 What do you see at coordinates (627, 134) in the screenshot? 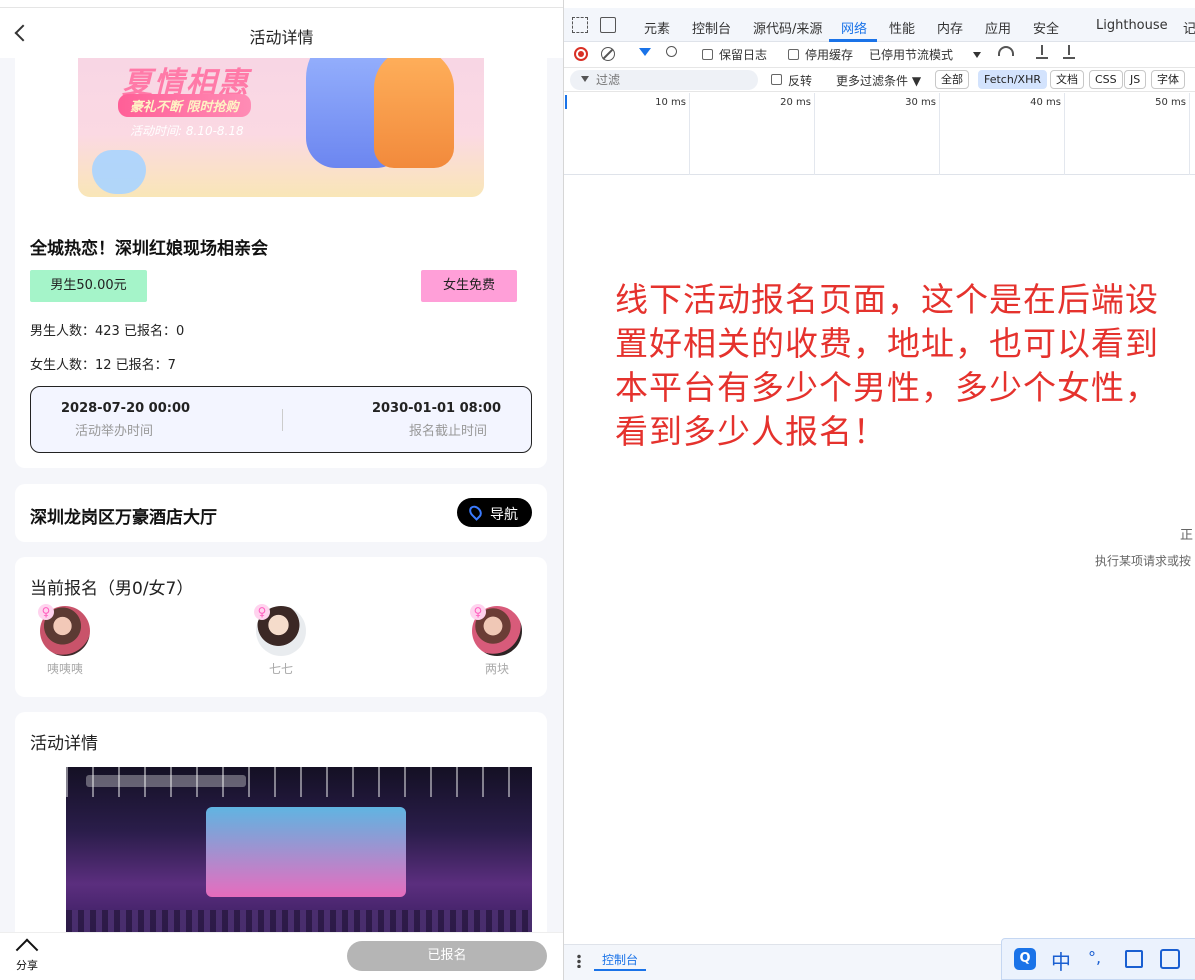
I see `timeline-col: 10 ms` at bounding box center [627, 134].